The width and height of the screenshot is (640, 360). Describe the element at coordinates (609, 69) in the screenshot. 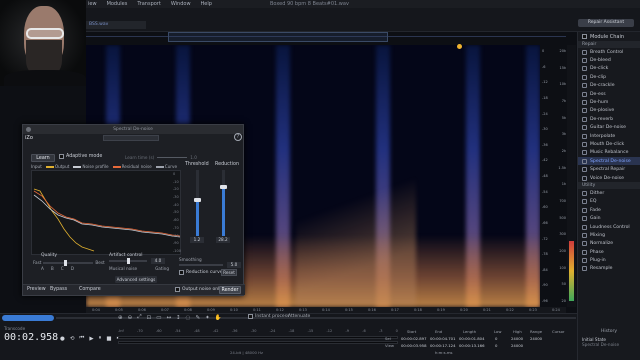

I see `module-de-click: De-click` at that location.